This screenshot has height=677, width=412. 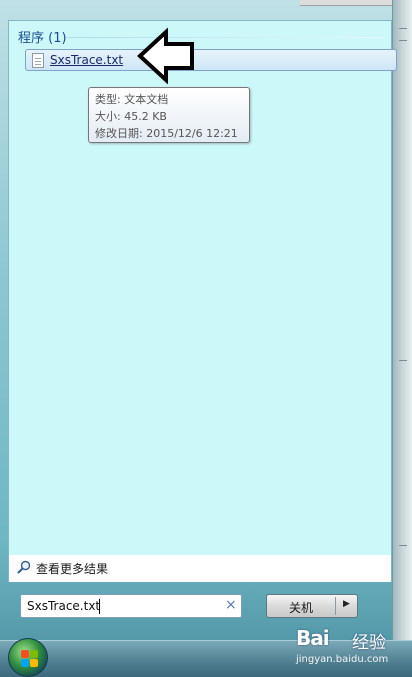 I want to click on shutdown-divider, so click(x=335, y=606).